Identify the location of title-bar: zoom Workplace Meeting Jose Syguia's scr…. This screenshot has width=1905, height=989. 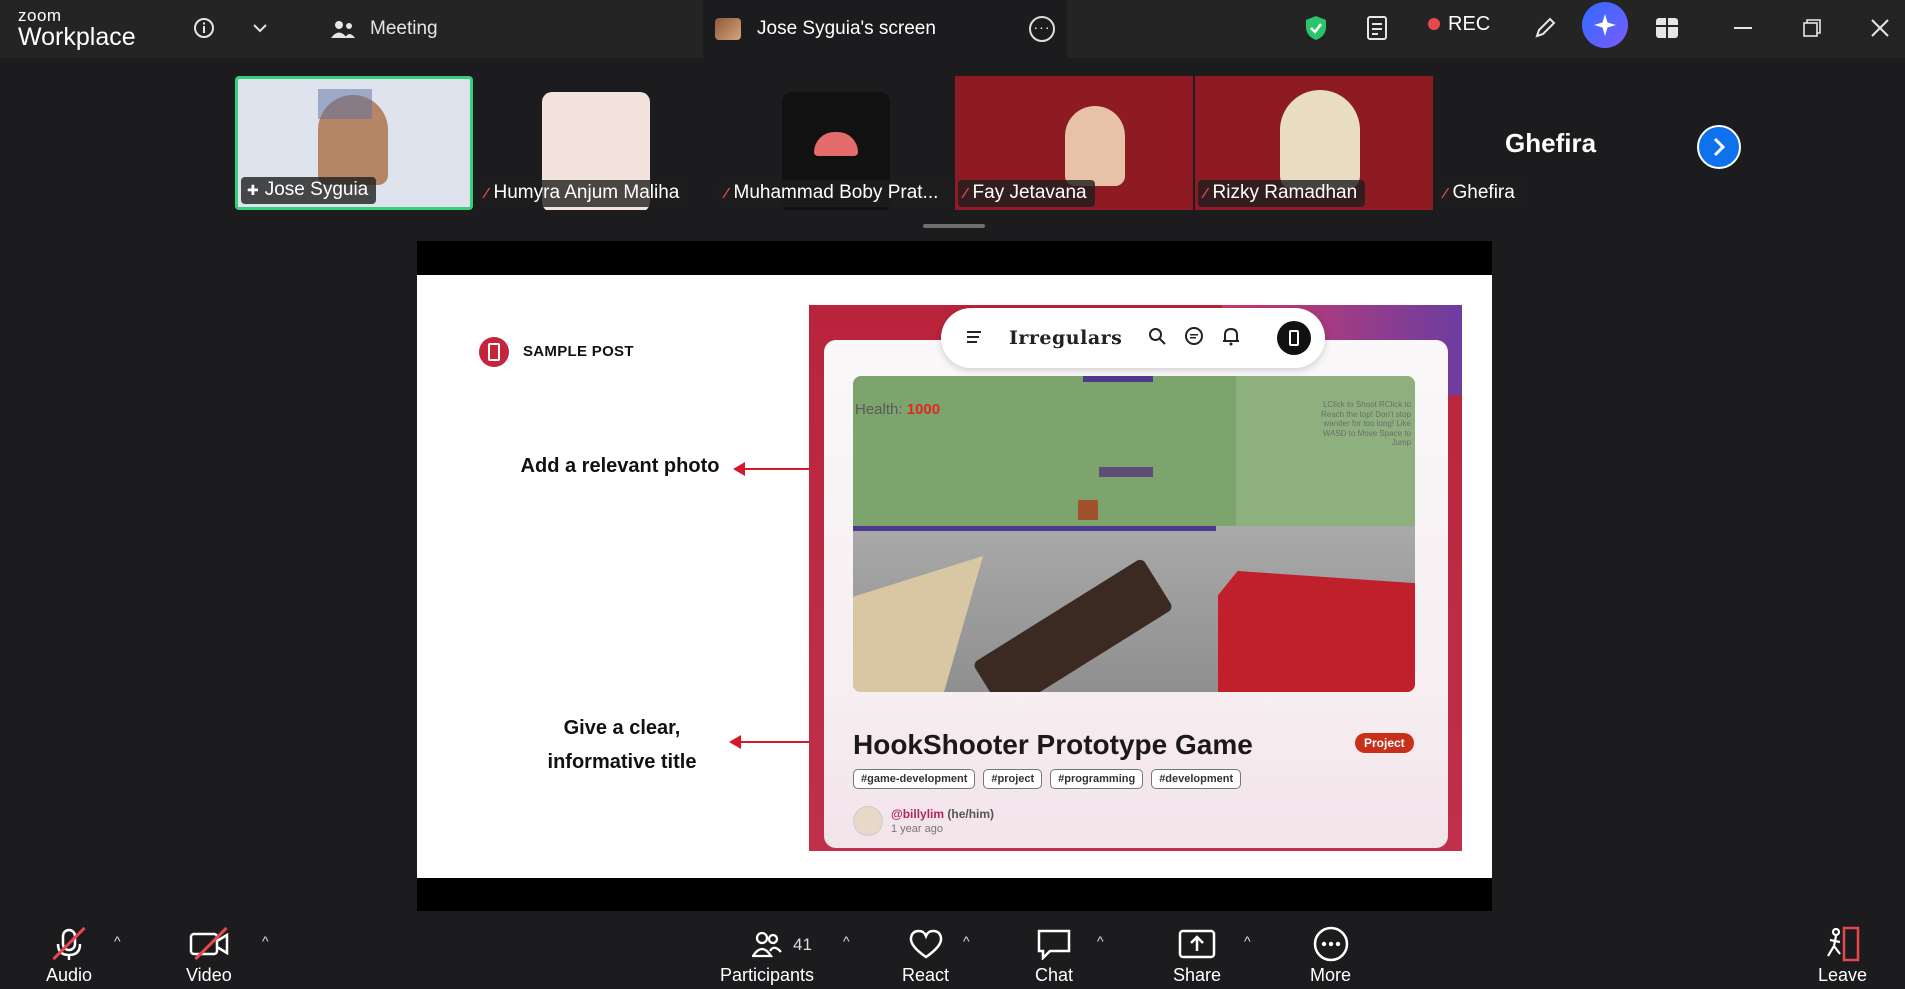
(952, 29).